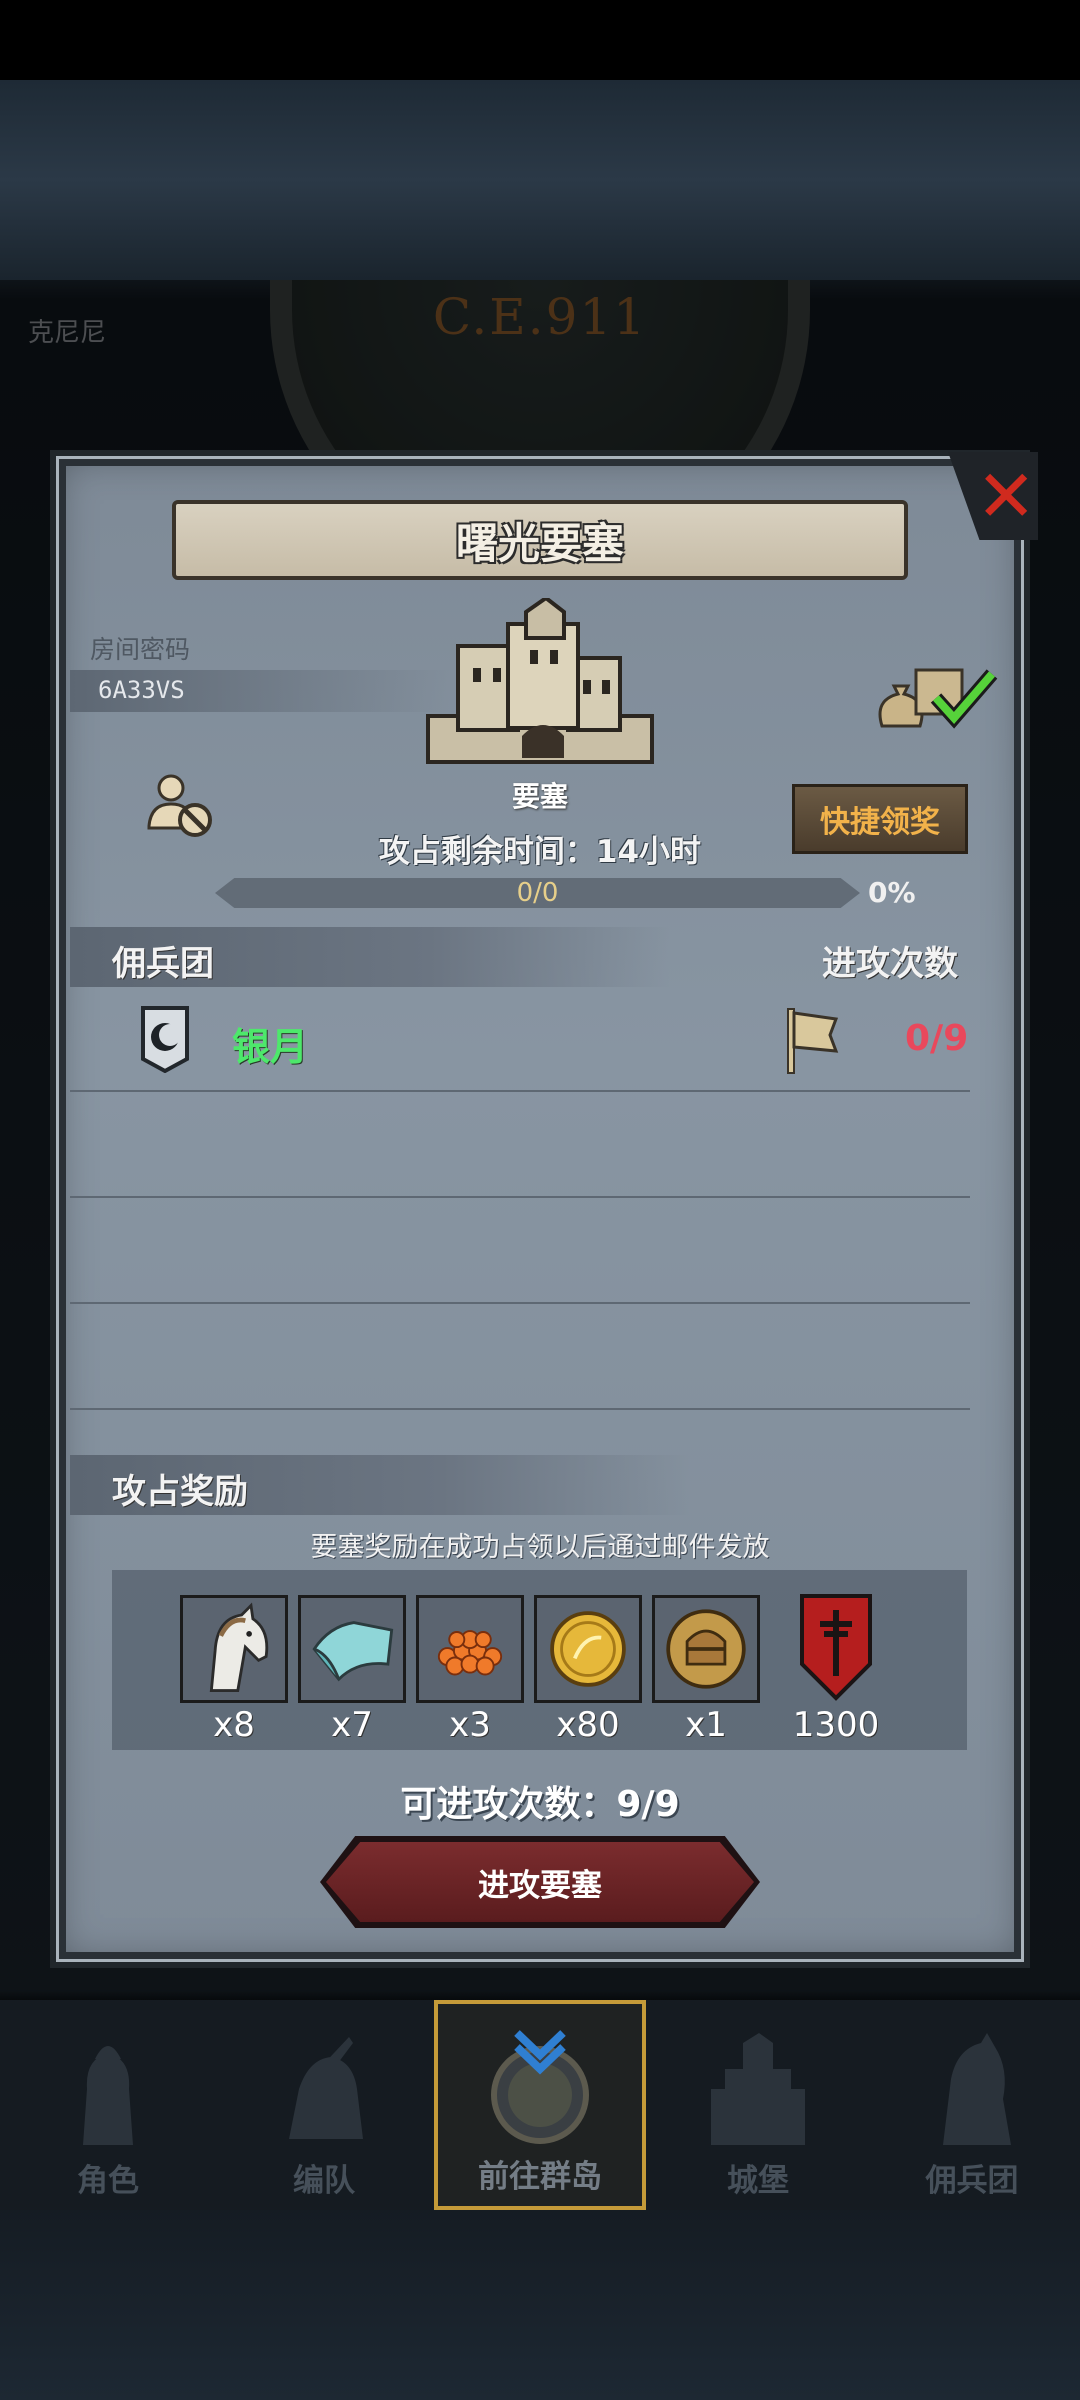  Describe the element at coordinates (108, 2095) in the screenshot. I see `character-icon` at that location.